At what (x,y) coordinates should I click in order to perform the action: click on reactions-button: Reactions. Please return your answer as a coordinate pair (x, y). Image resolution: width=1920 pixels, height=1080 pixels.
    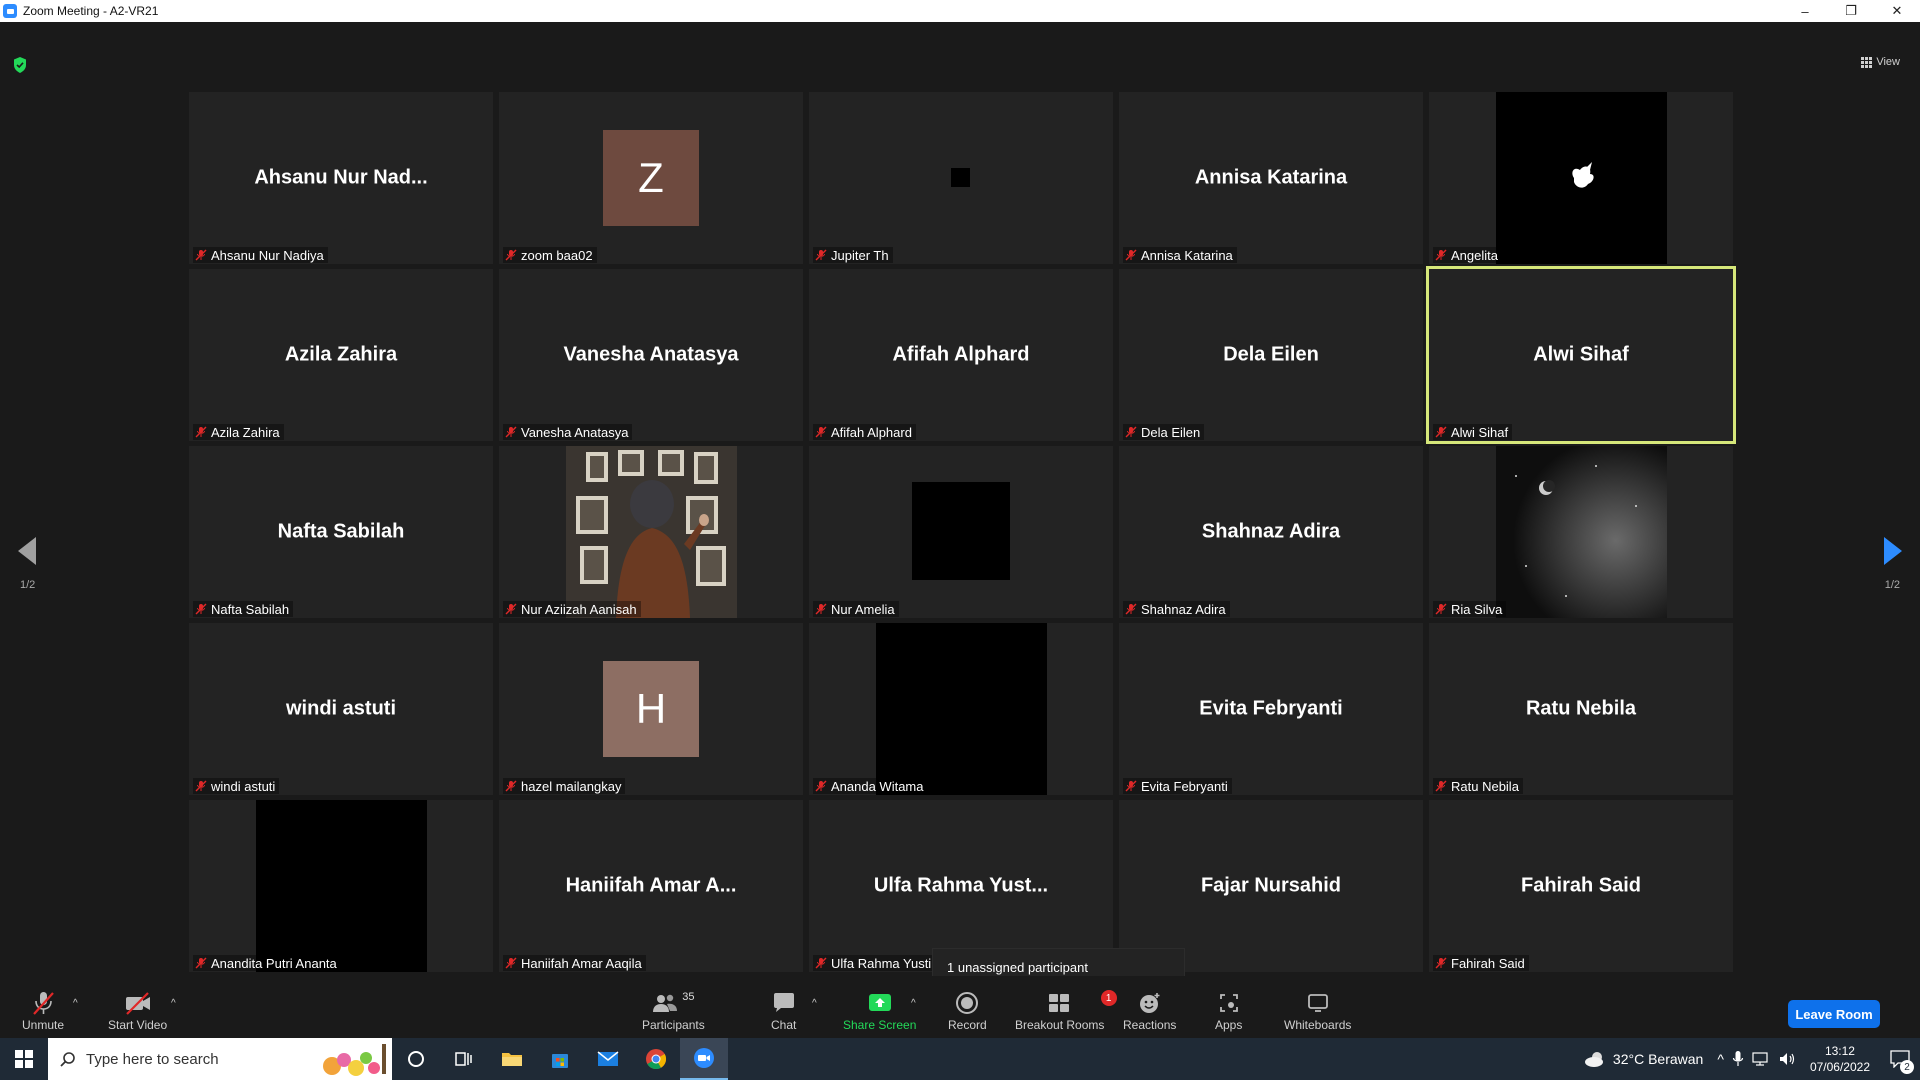
    Looking at the image, I should click on (1149, 1011).